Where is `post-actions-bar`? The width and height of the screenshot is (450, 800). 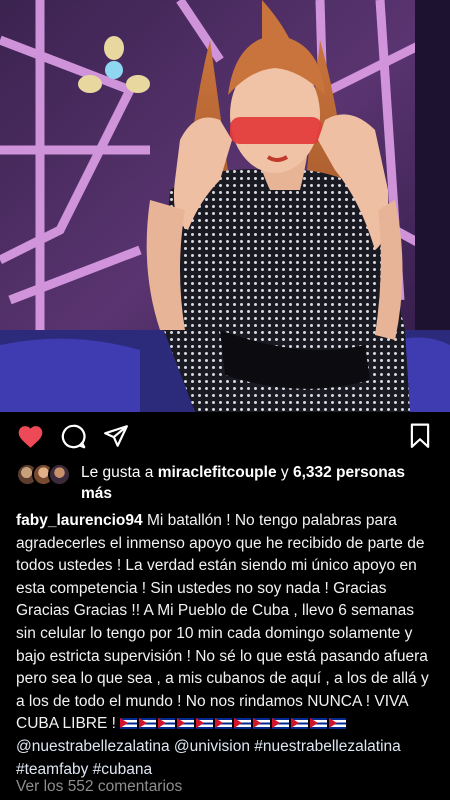
post-actions-bar is located at coordinates (225, 436).